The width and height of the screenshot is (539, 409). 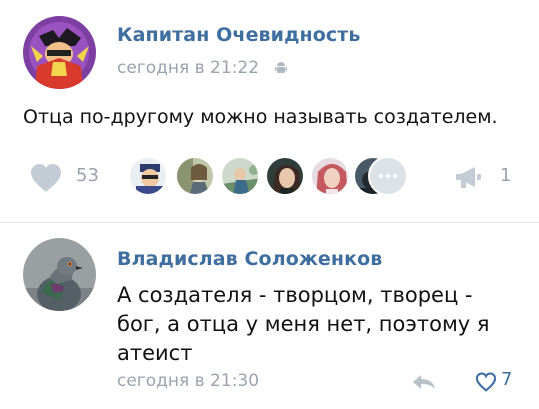 I want to click on comment-author-avatar, so click(x=59, y=274).